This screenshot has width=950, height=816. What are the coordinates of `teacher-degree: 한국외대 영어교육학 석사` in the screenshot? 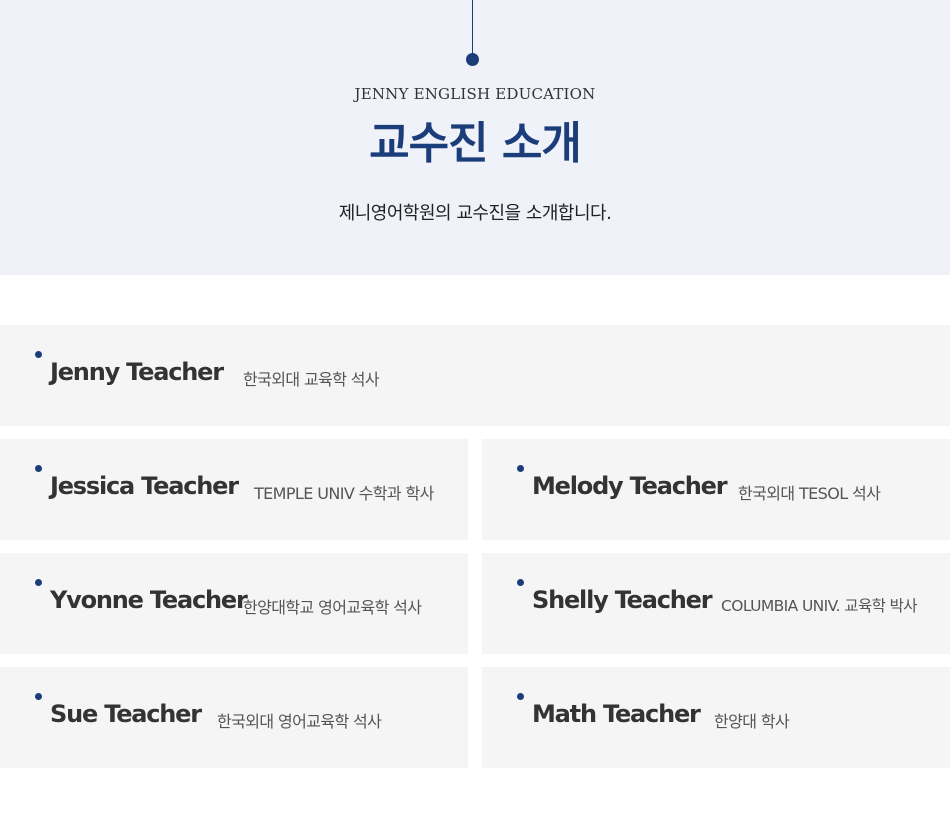 It's located at (299, 721).